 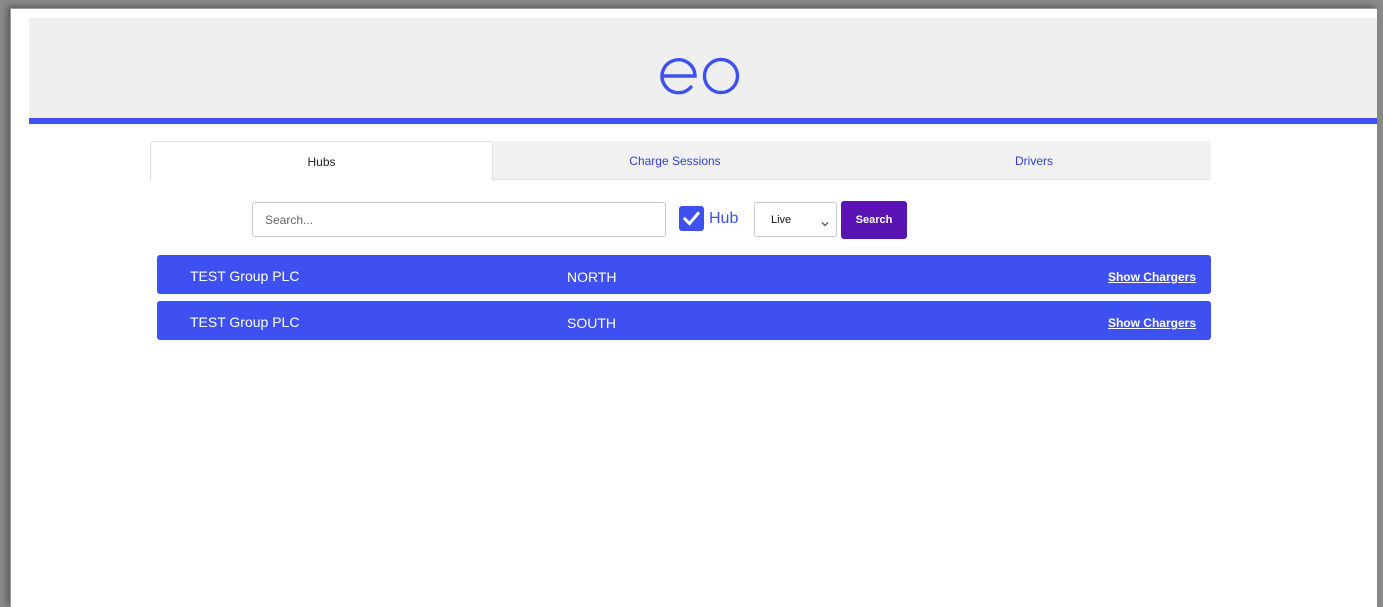 I want to click on hub-checkbox-label: Hub, so click(x=723, y=219).